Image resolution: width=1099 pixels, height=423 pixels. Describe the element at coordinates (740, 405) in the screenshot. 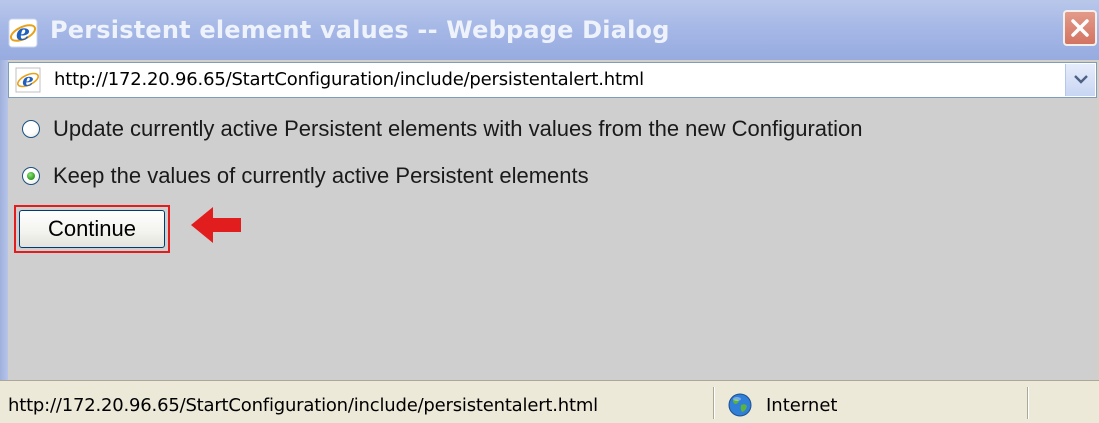

I see `globe-icon` at that location.